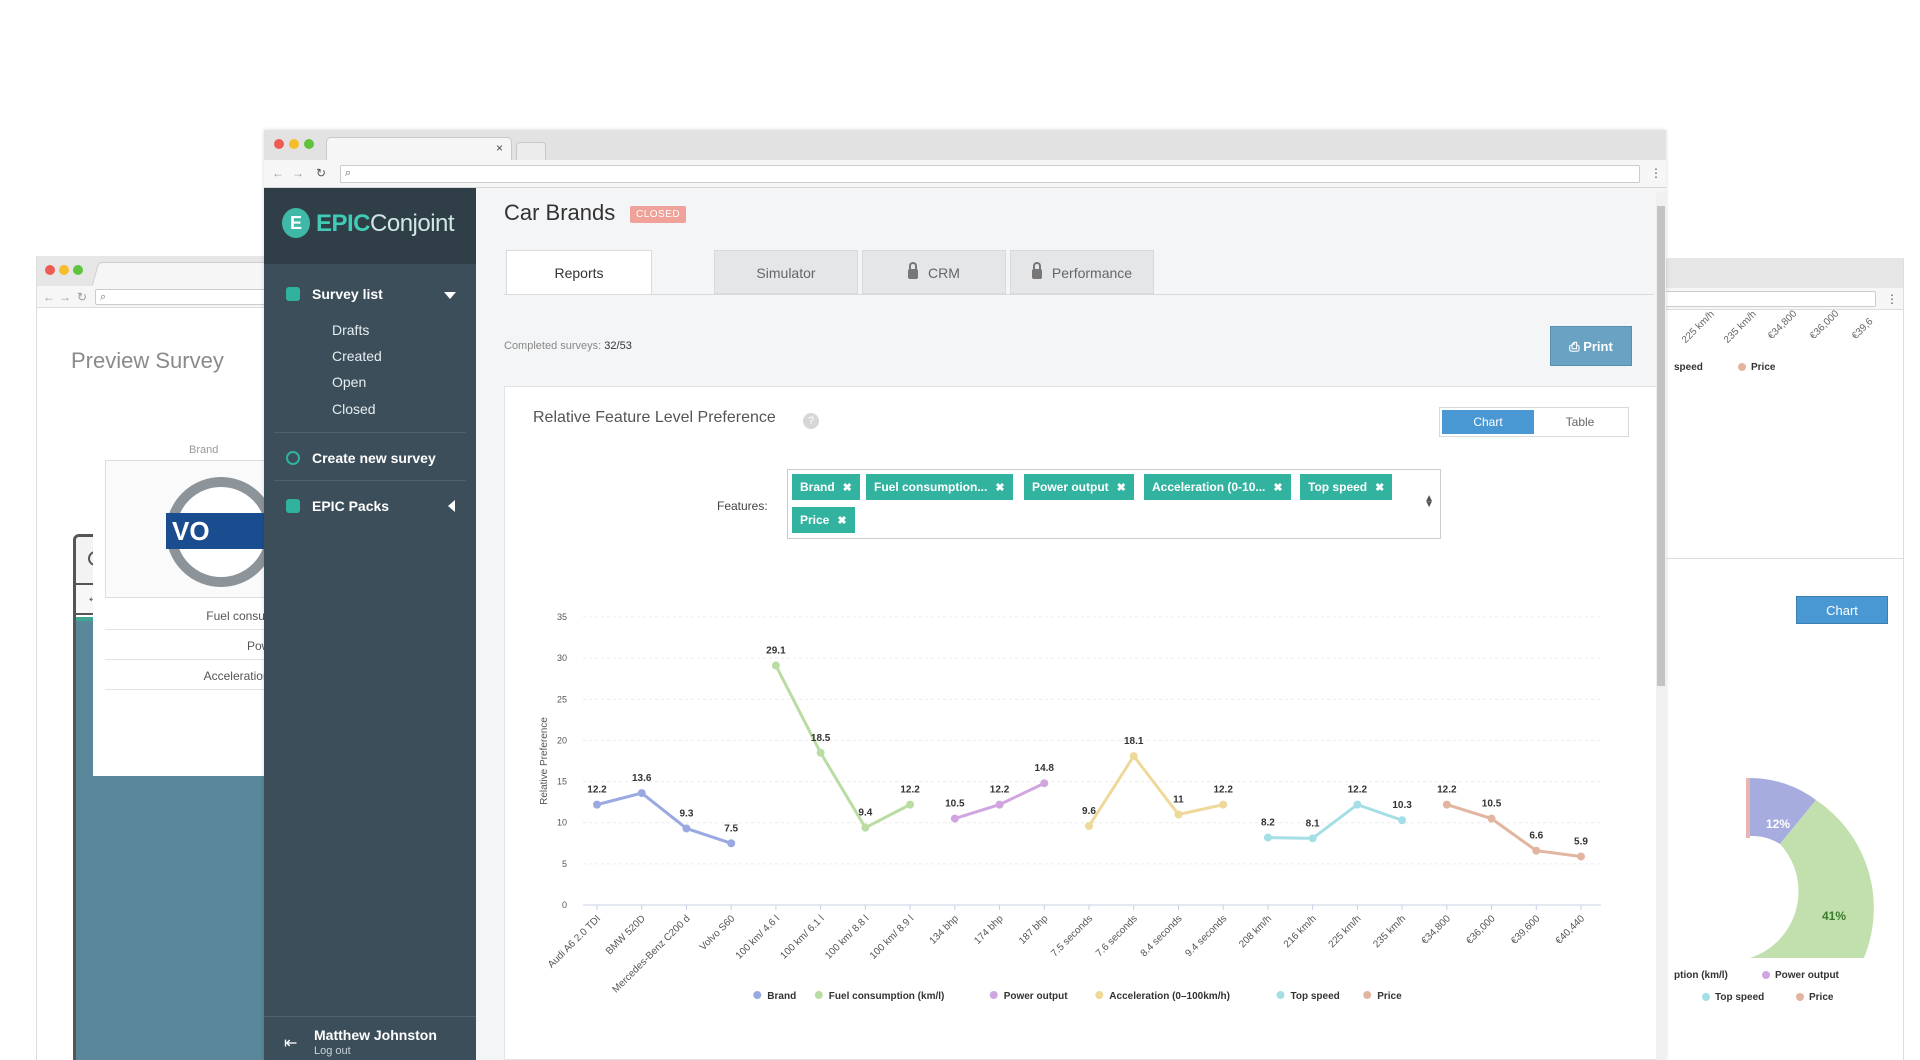 This screenshot has height=1060, width=1920. I want to click on feature-chip: Top speed ✖, so click(1346, 487).